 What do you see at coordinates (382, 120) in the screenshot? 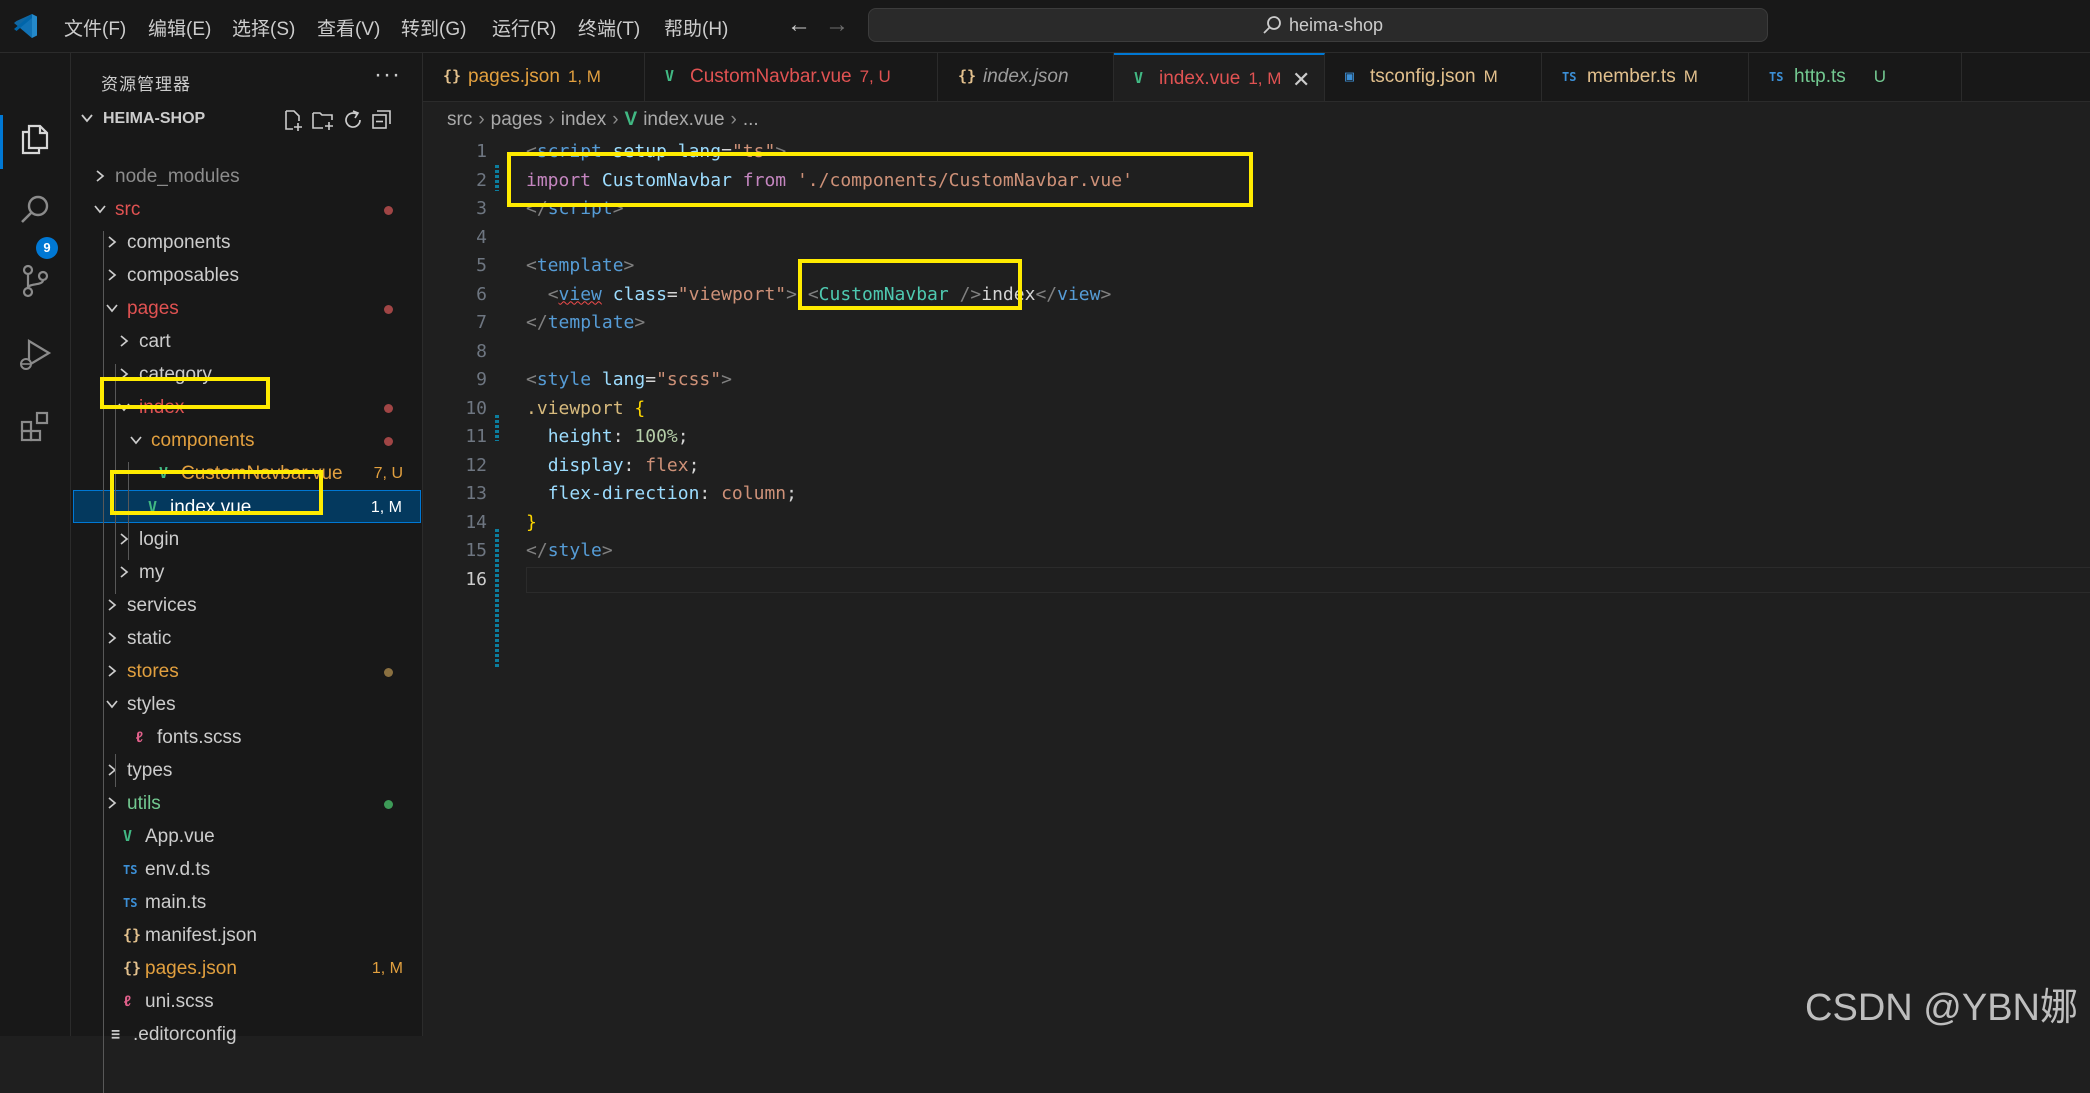
I see `collapse-all-icon` at bounding box center [382, 120].